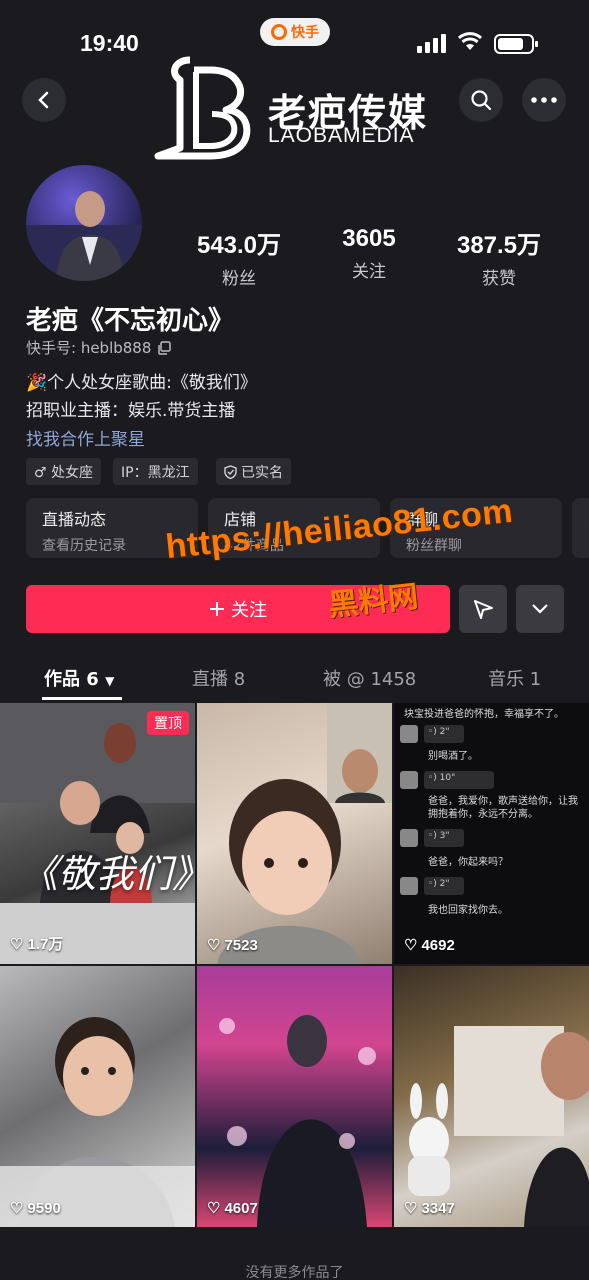  I want to click on tag-ip: IP：黑龙江, so click(155, 471).